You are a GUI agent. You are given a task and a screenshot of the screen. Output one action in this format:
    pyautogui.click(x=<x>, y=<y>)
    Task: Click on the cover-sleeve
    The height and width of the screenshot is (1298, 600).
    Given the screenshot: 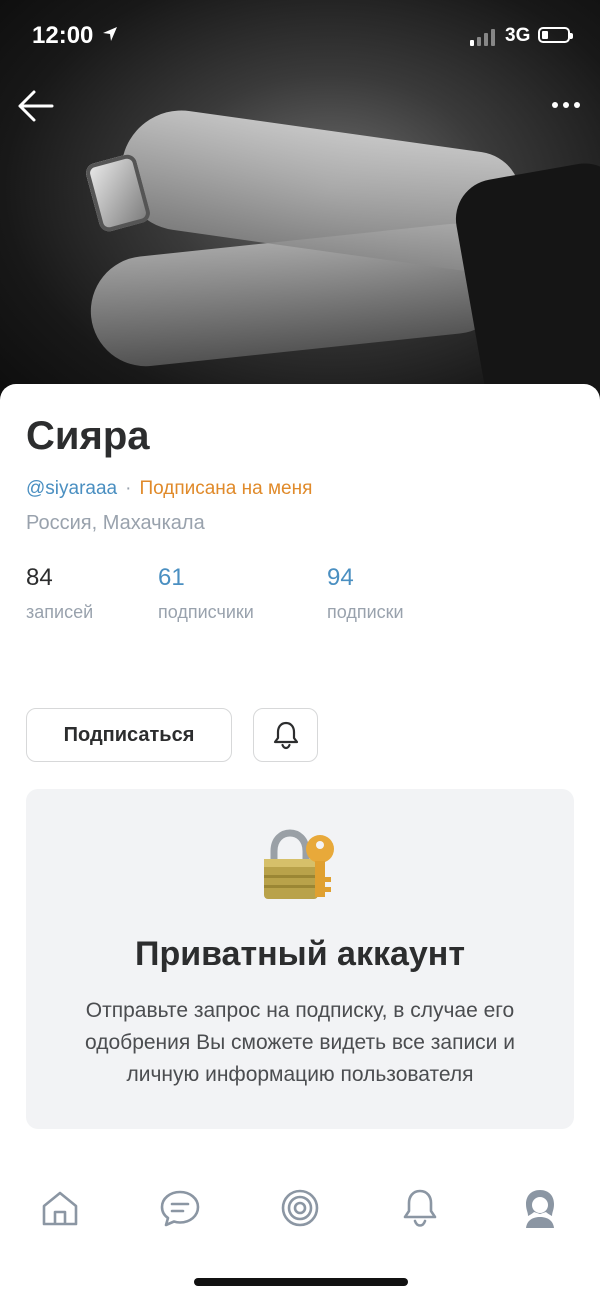 What is the action you would take?
    pyautogui.click(x=524, y=288)
    